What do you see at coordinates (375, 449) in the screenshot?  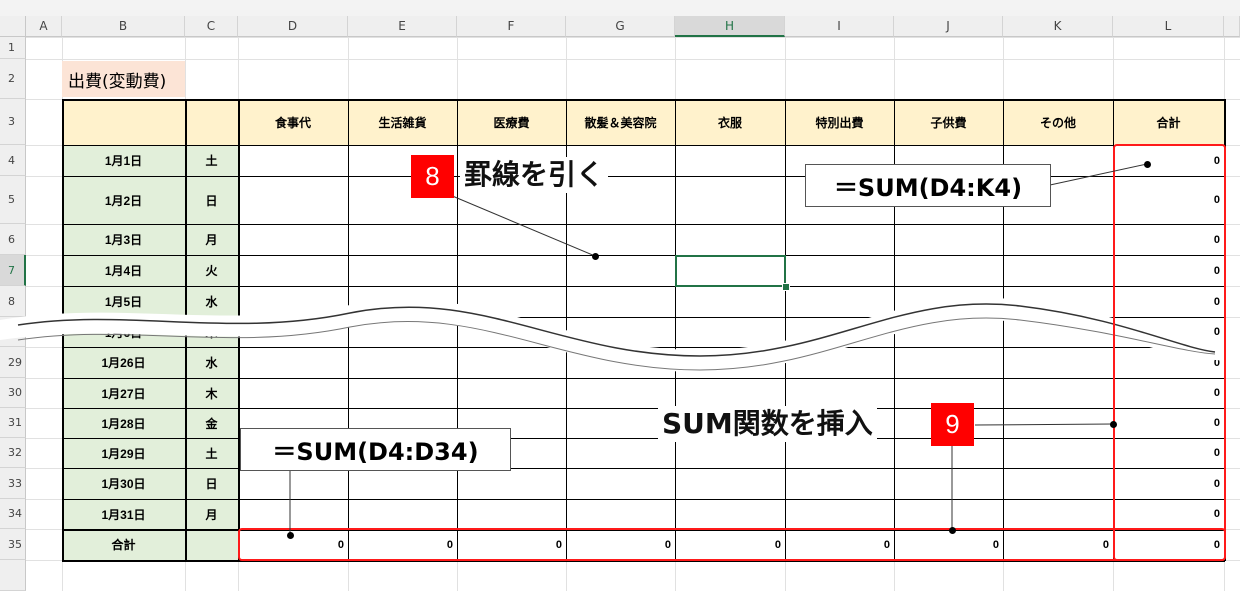 I see `formula-col-callout: ＝SUM(D4:D34)` at bounding box center [375, 449].